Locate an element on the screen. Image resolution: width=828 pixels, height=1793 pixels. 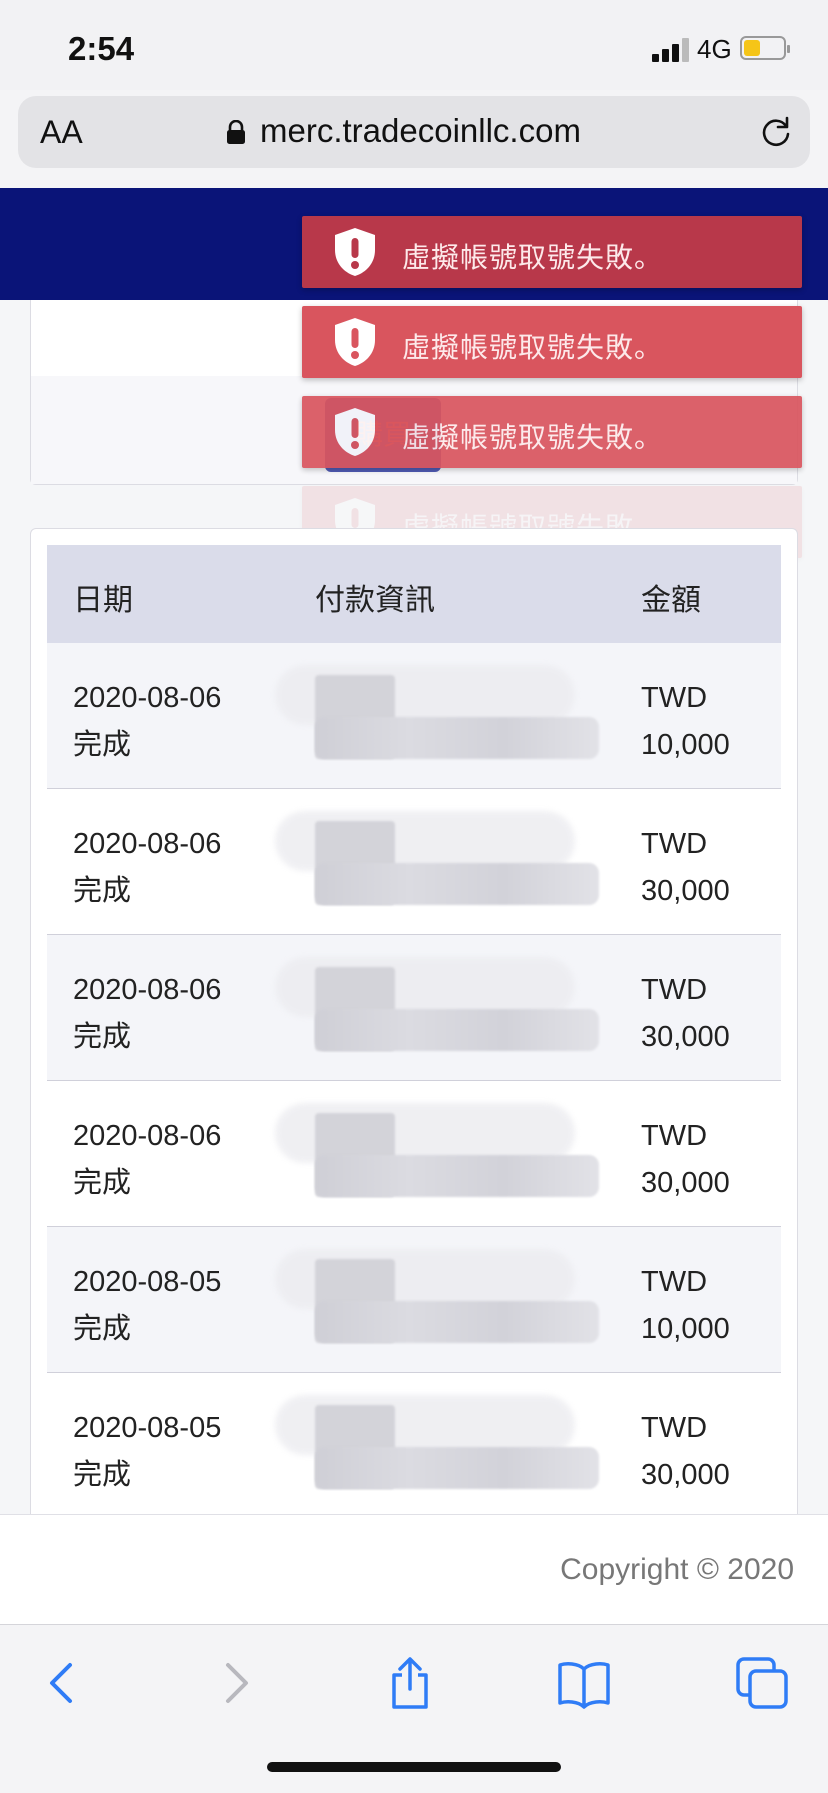
column-header-amount: 金額 is located at coordinates (671, 600).